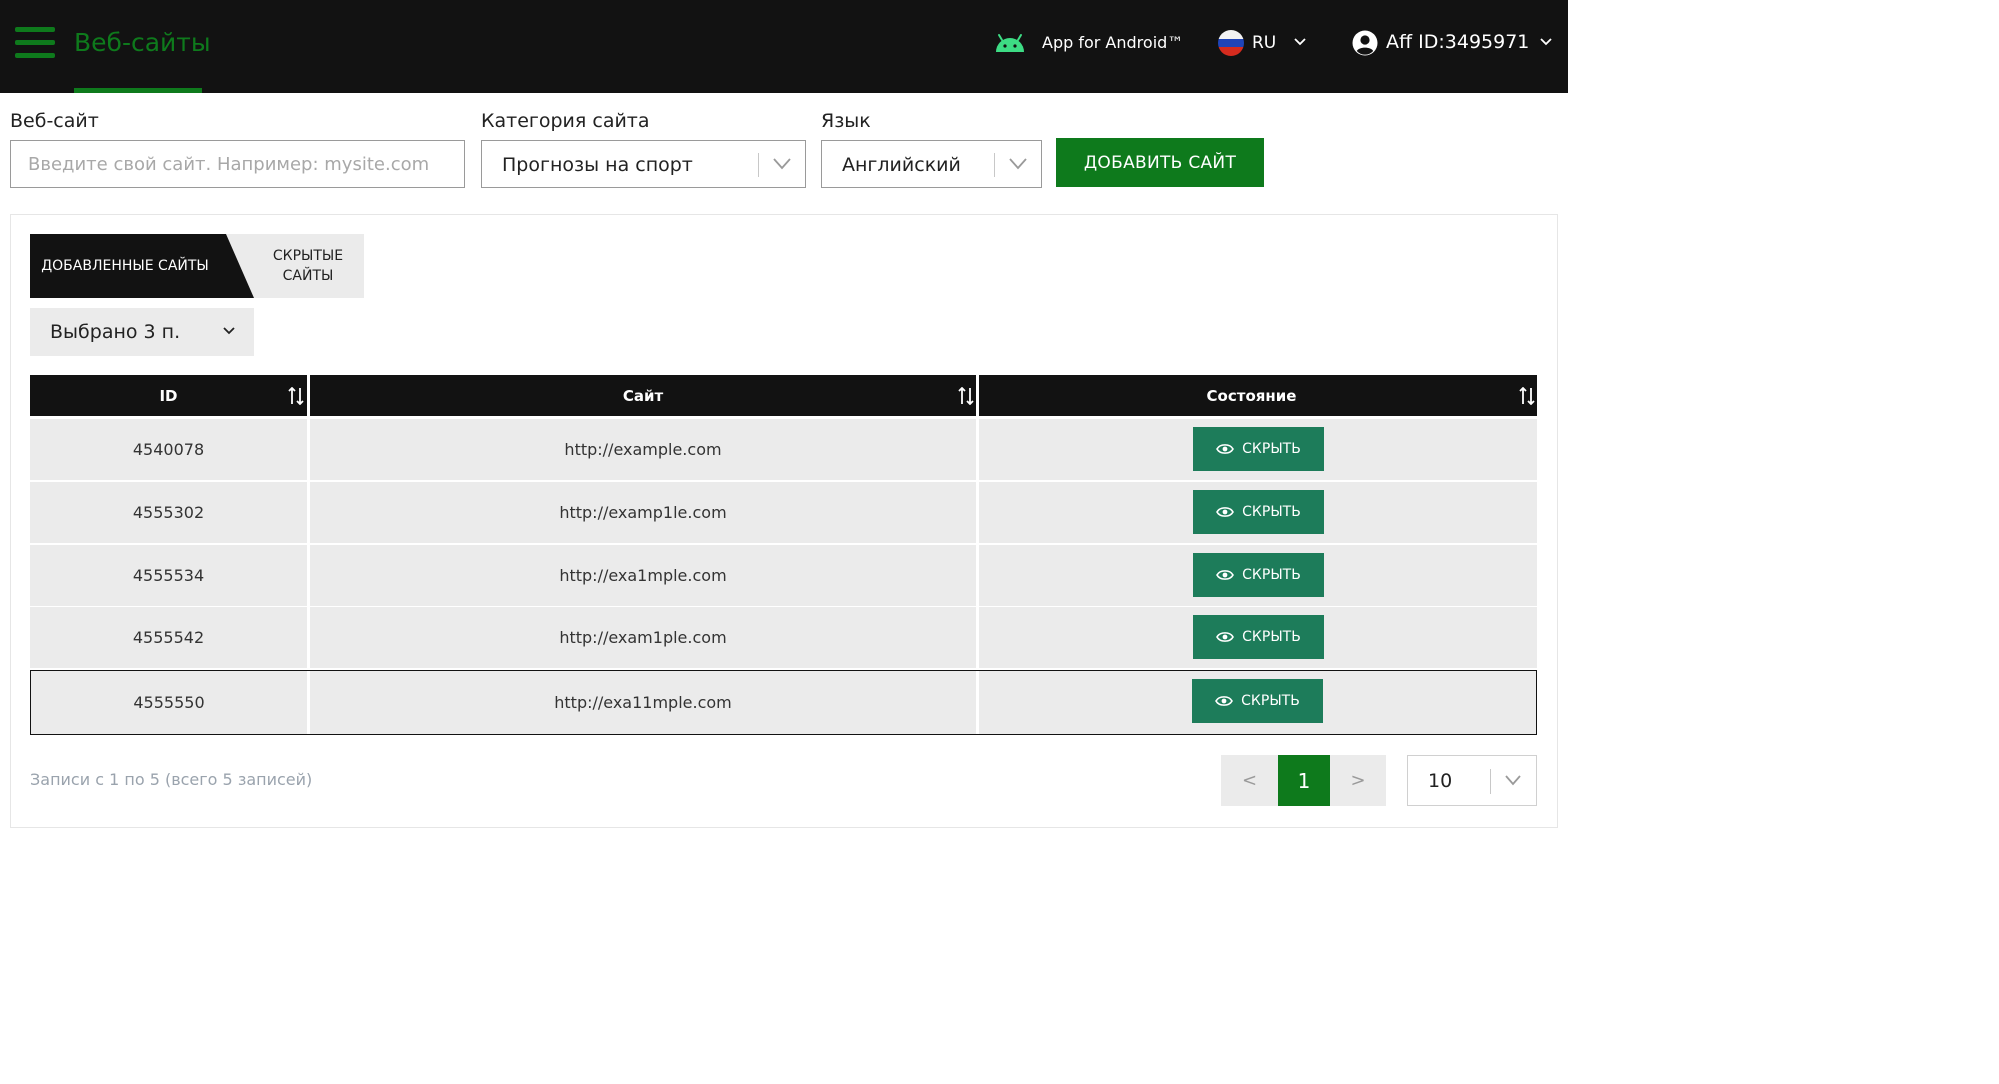 The width and height of the screenshot is (1999, 1084). Describe the element at coordinates (35, 43) in the screenshot. I see `hamburger-menu-icon` at that location.